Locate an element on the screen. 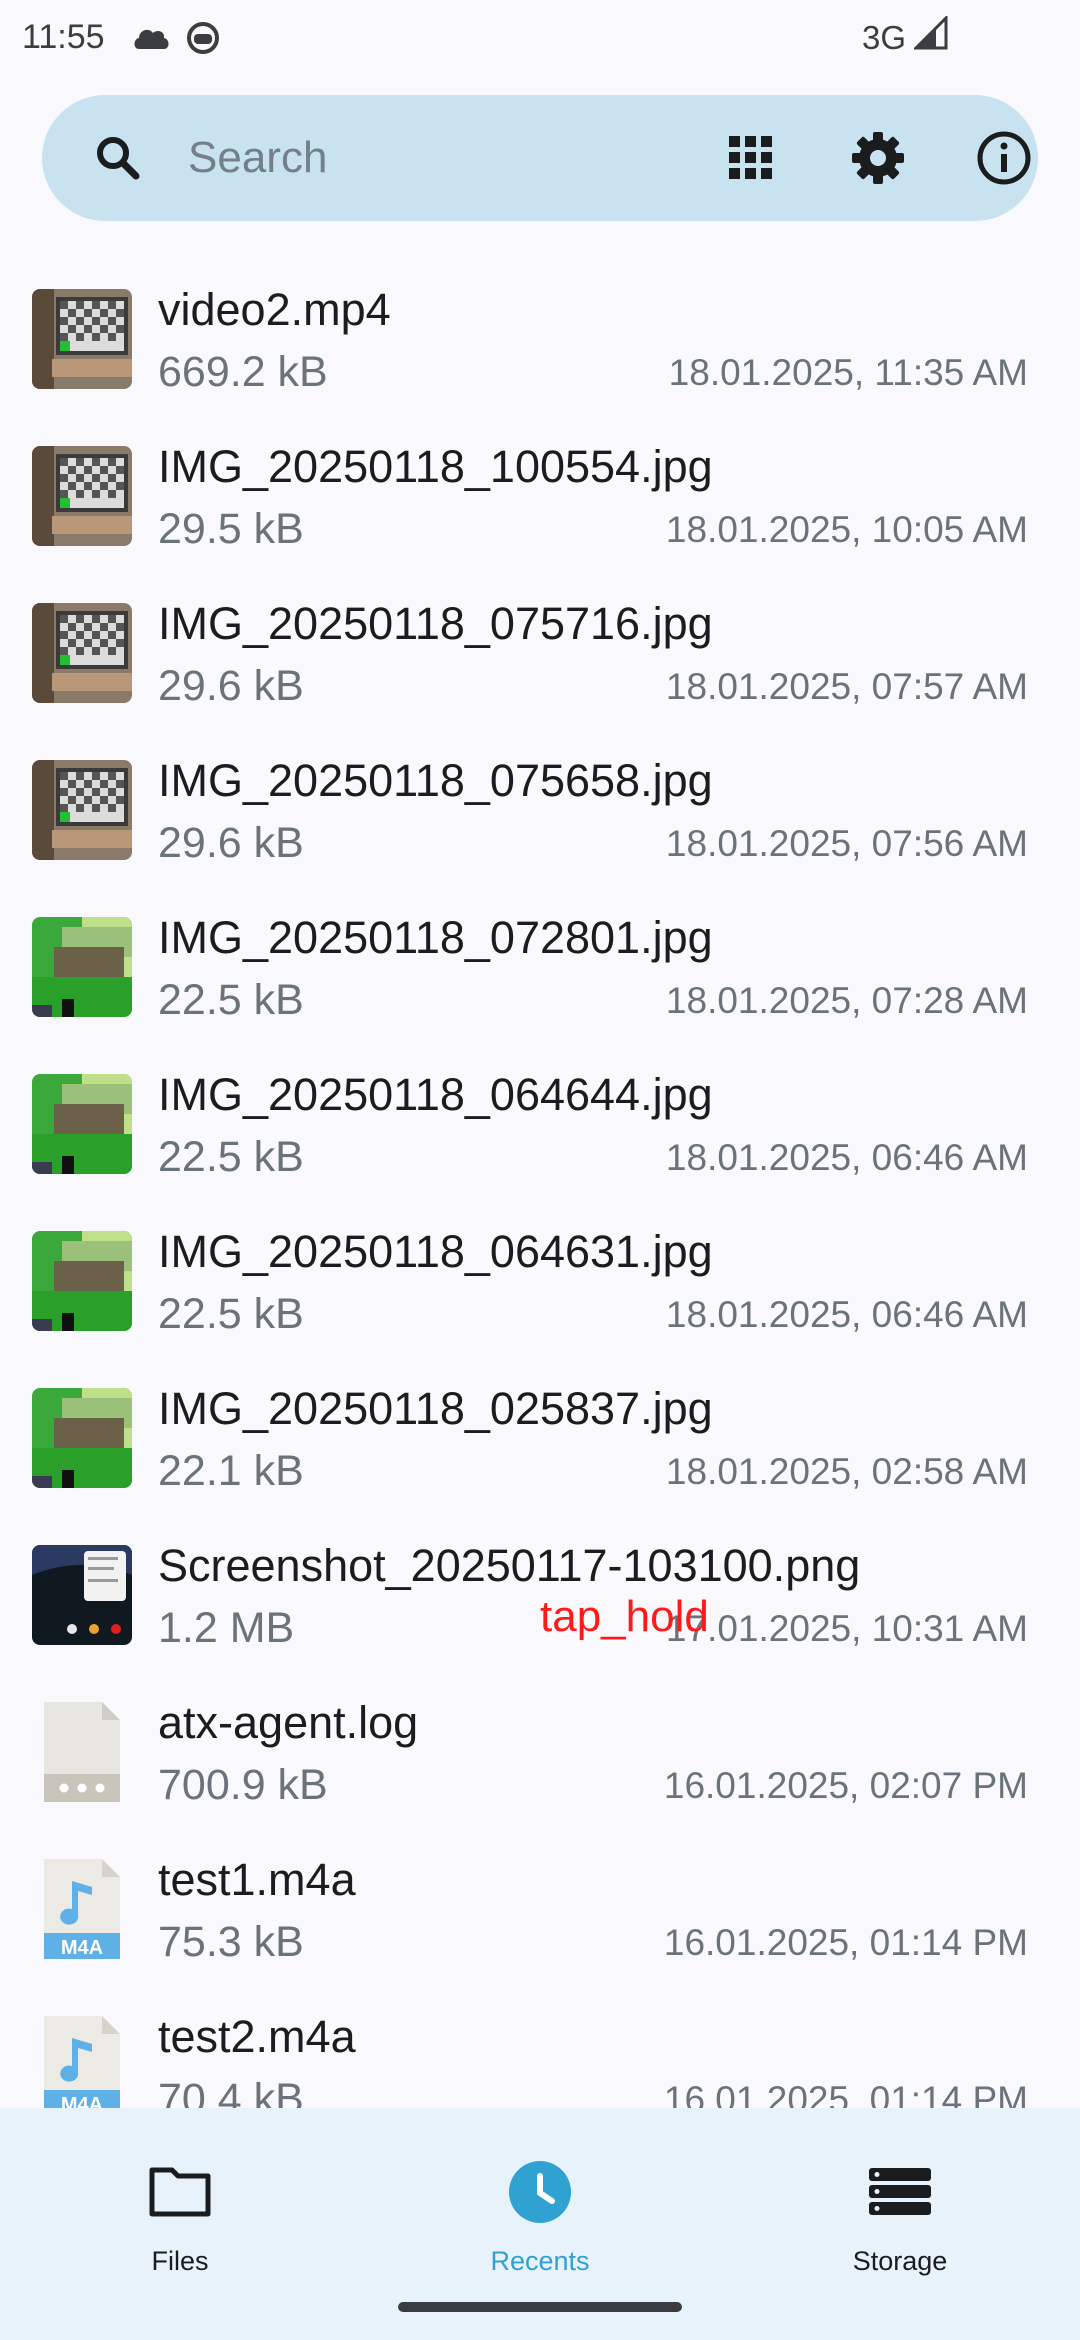 Image resolution: width=1080 pixels, height=2340 pixels. file-name: test1.m4a is located at coordinates (257, 1879).